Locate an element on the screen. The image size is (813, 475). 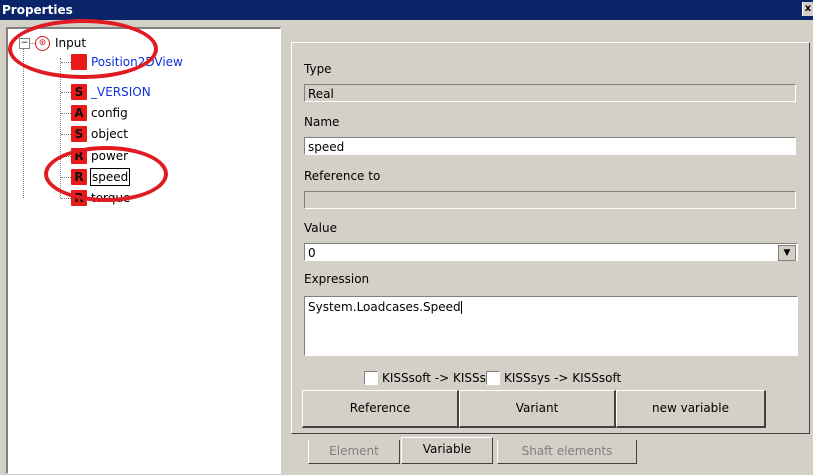
variant-button: Variant is located at coordinates (537, 409).